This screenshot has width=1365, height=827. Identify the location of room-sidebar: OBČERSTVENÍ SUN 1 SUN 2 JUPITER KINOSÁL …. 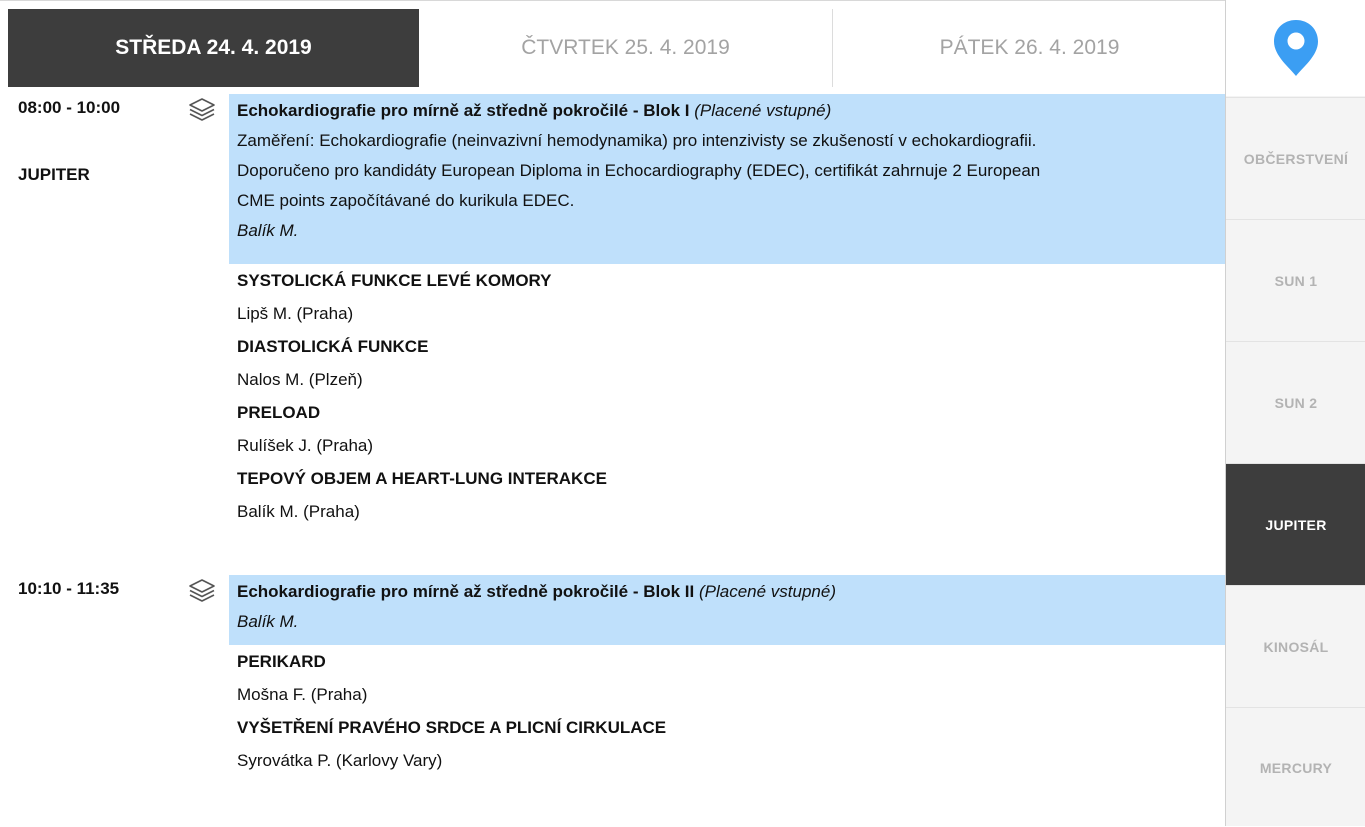
(1295, 413).